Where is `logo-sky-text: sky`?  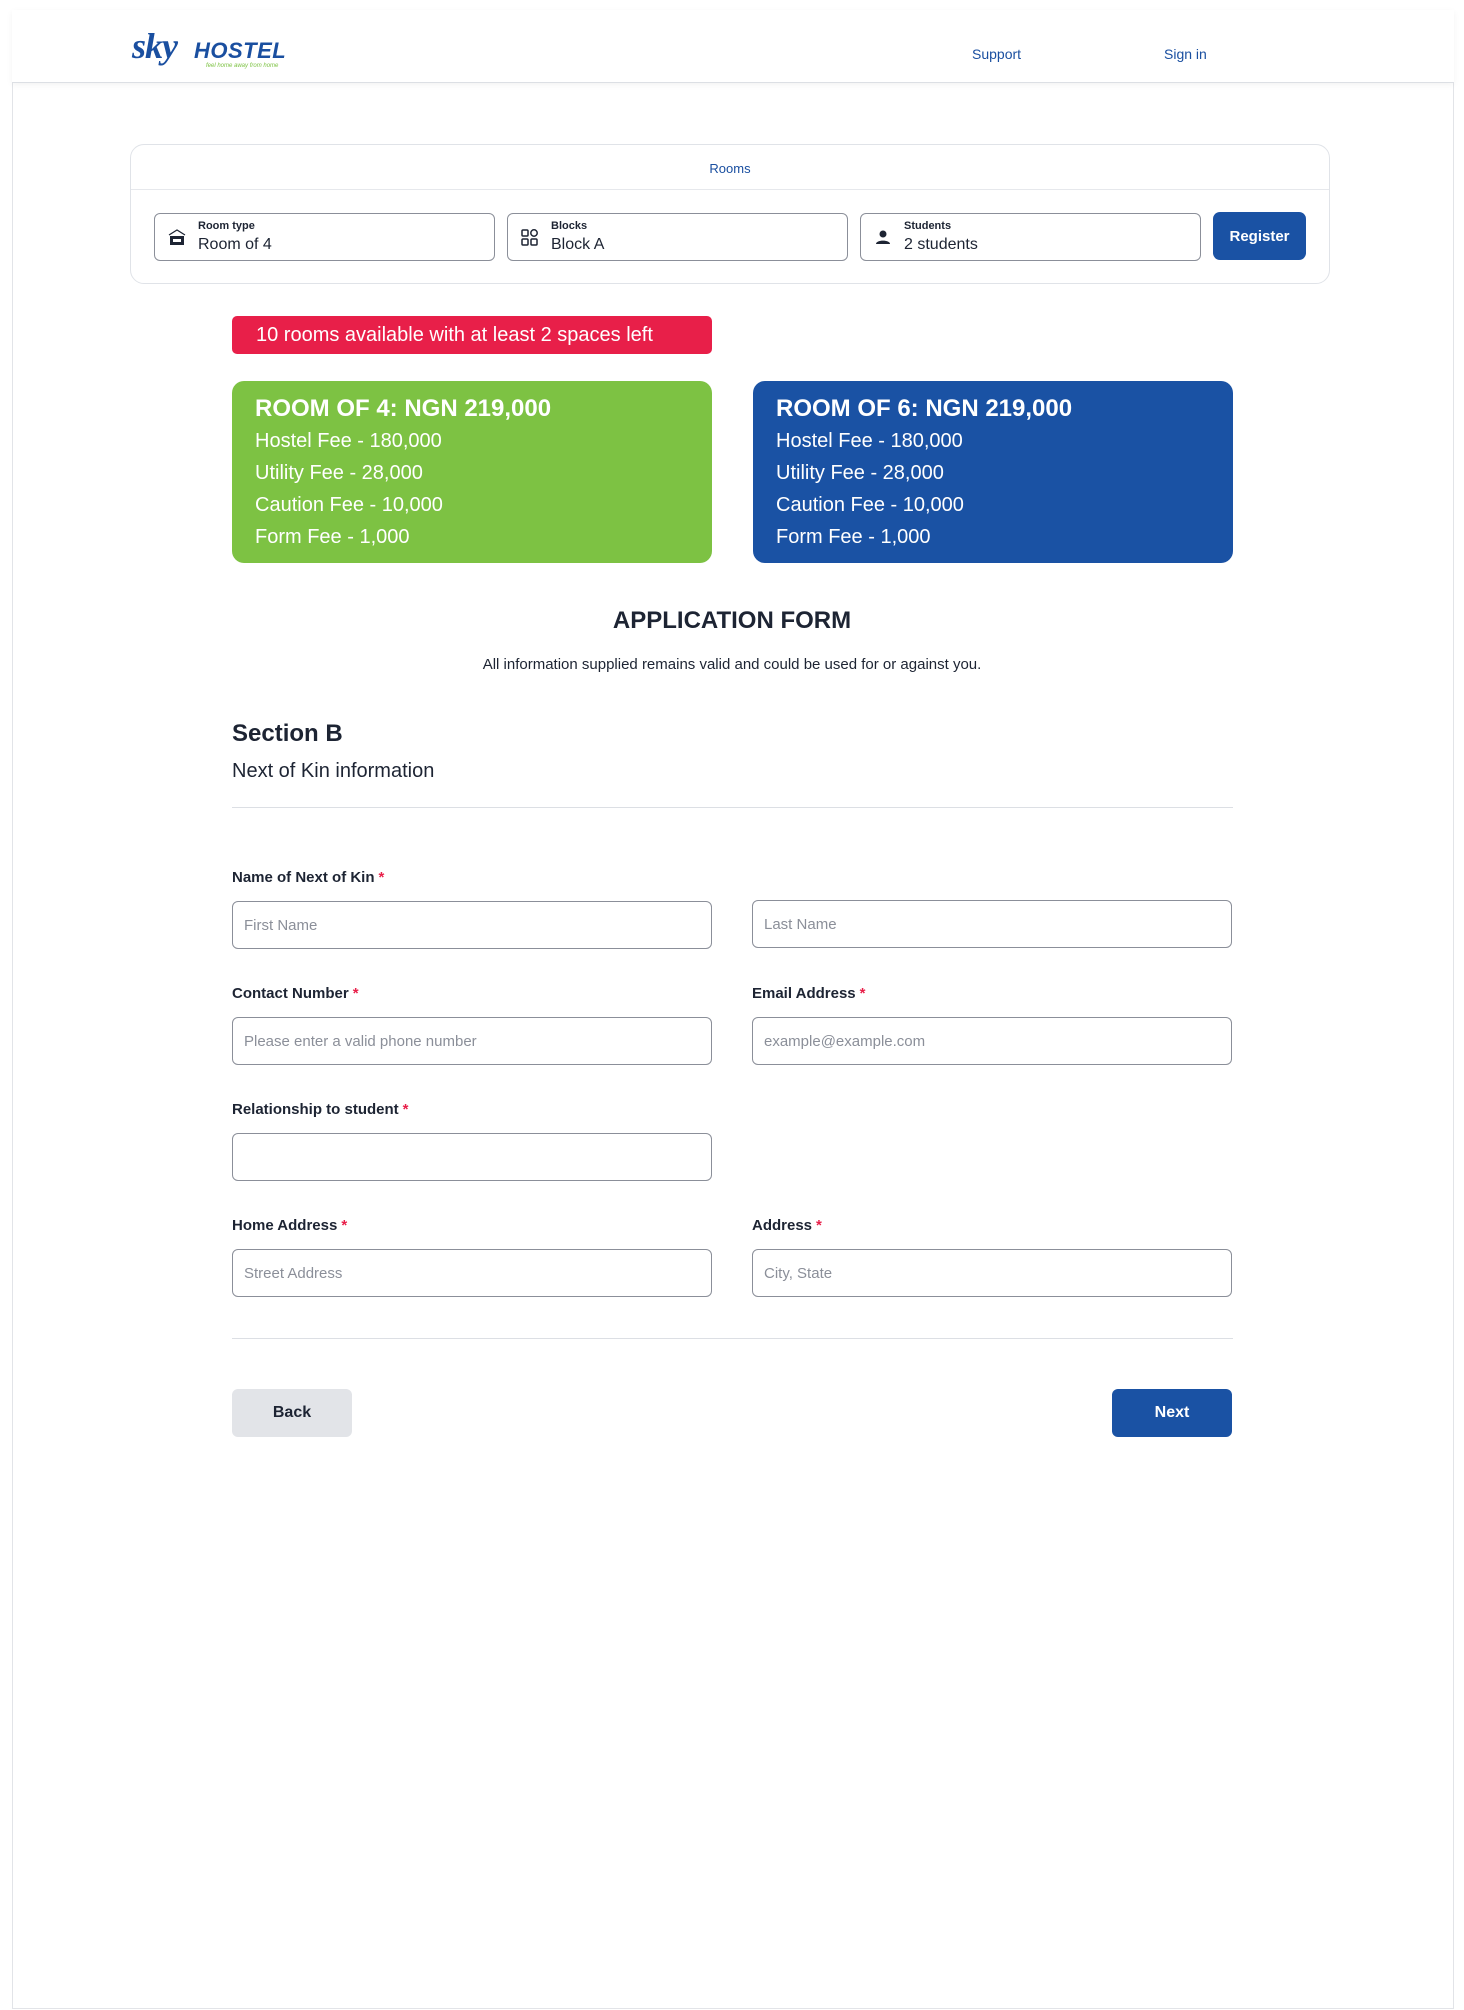
logo-sky-text: sky is located at coordinates (155, 46).